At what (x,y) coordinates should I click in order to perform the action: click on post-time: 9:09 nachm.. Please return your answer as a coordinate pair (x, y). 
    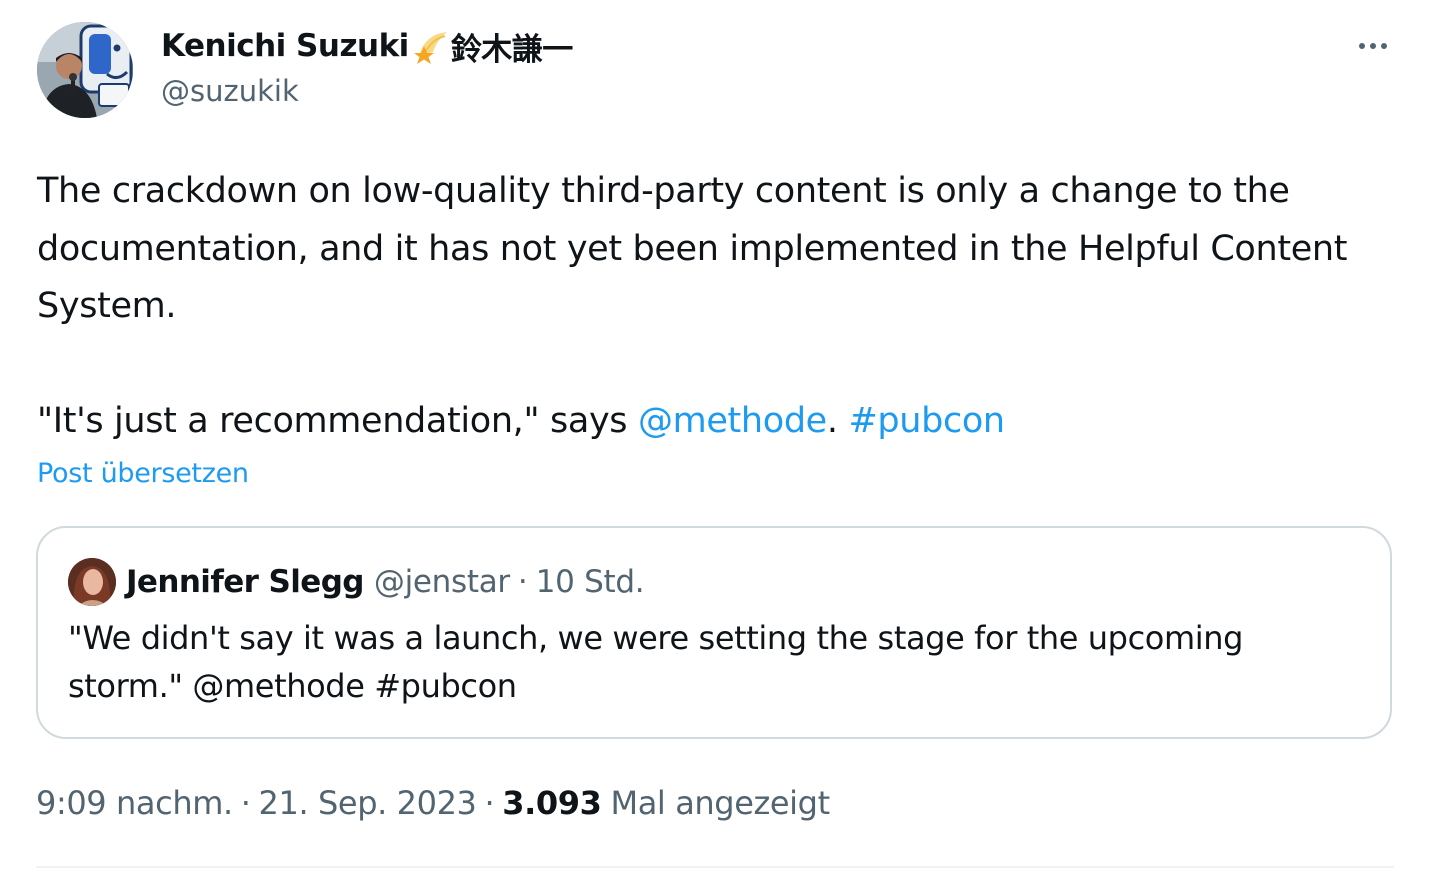
    Looking at the image, I should click on (134, 803).